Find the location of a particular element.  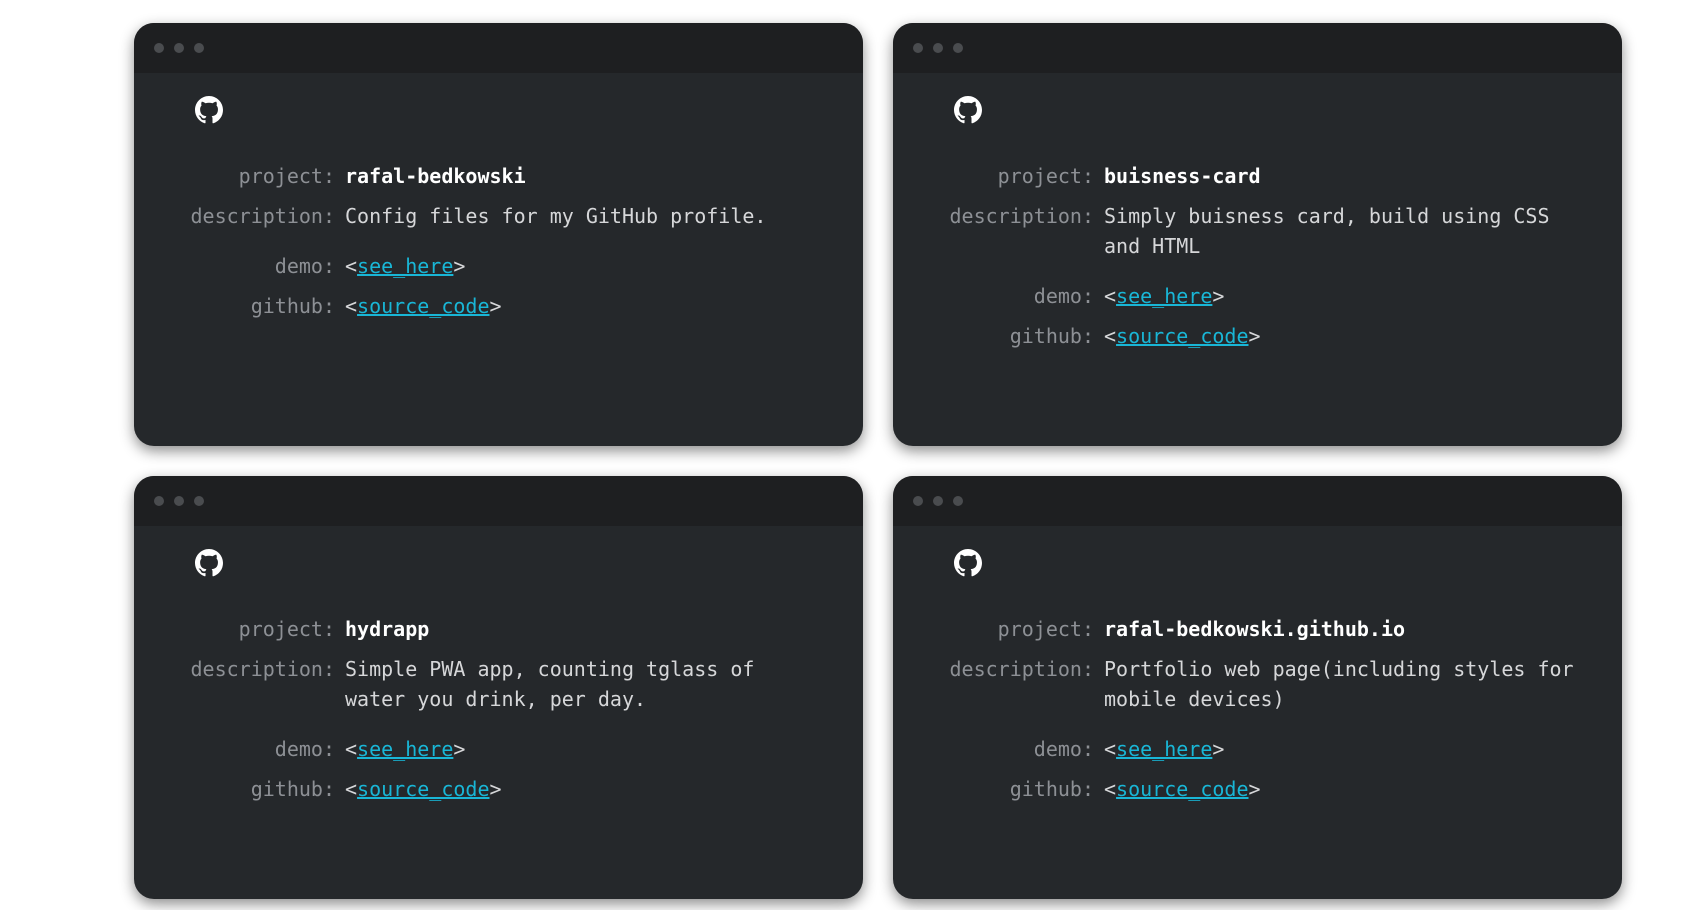

project-row: project: hydrapp is located at coordinates (509, 629).